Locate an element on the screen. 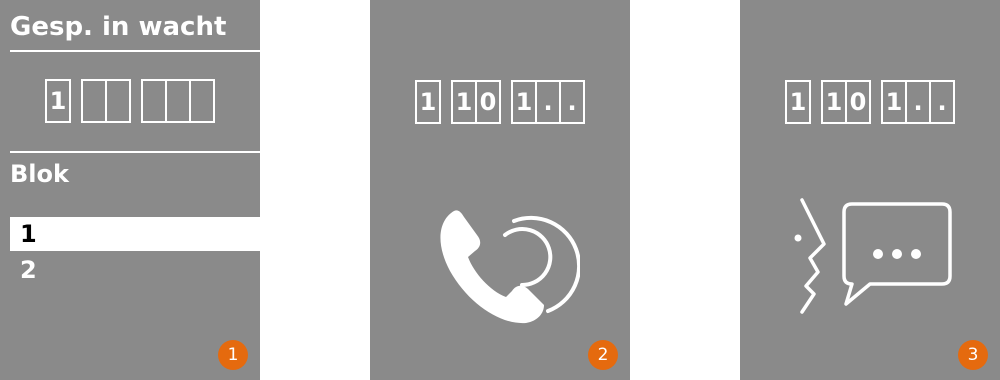 The width and height of the screenshot is (1000, 380). digit-display: 1 is located at coordinates (130, 101).